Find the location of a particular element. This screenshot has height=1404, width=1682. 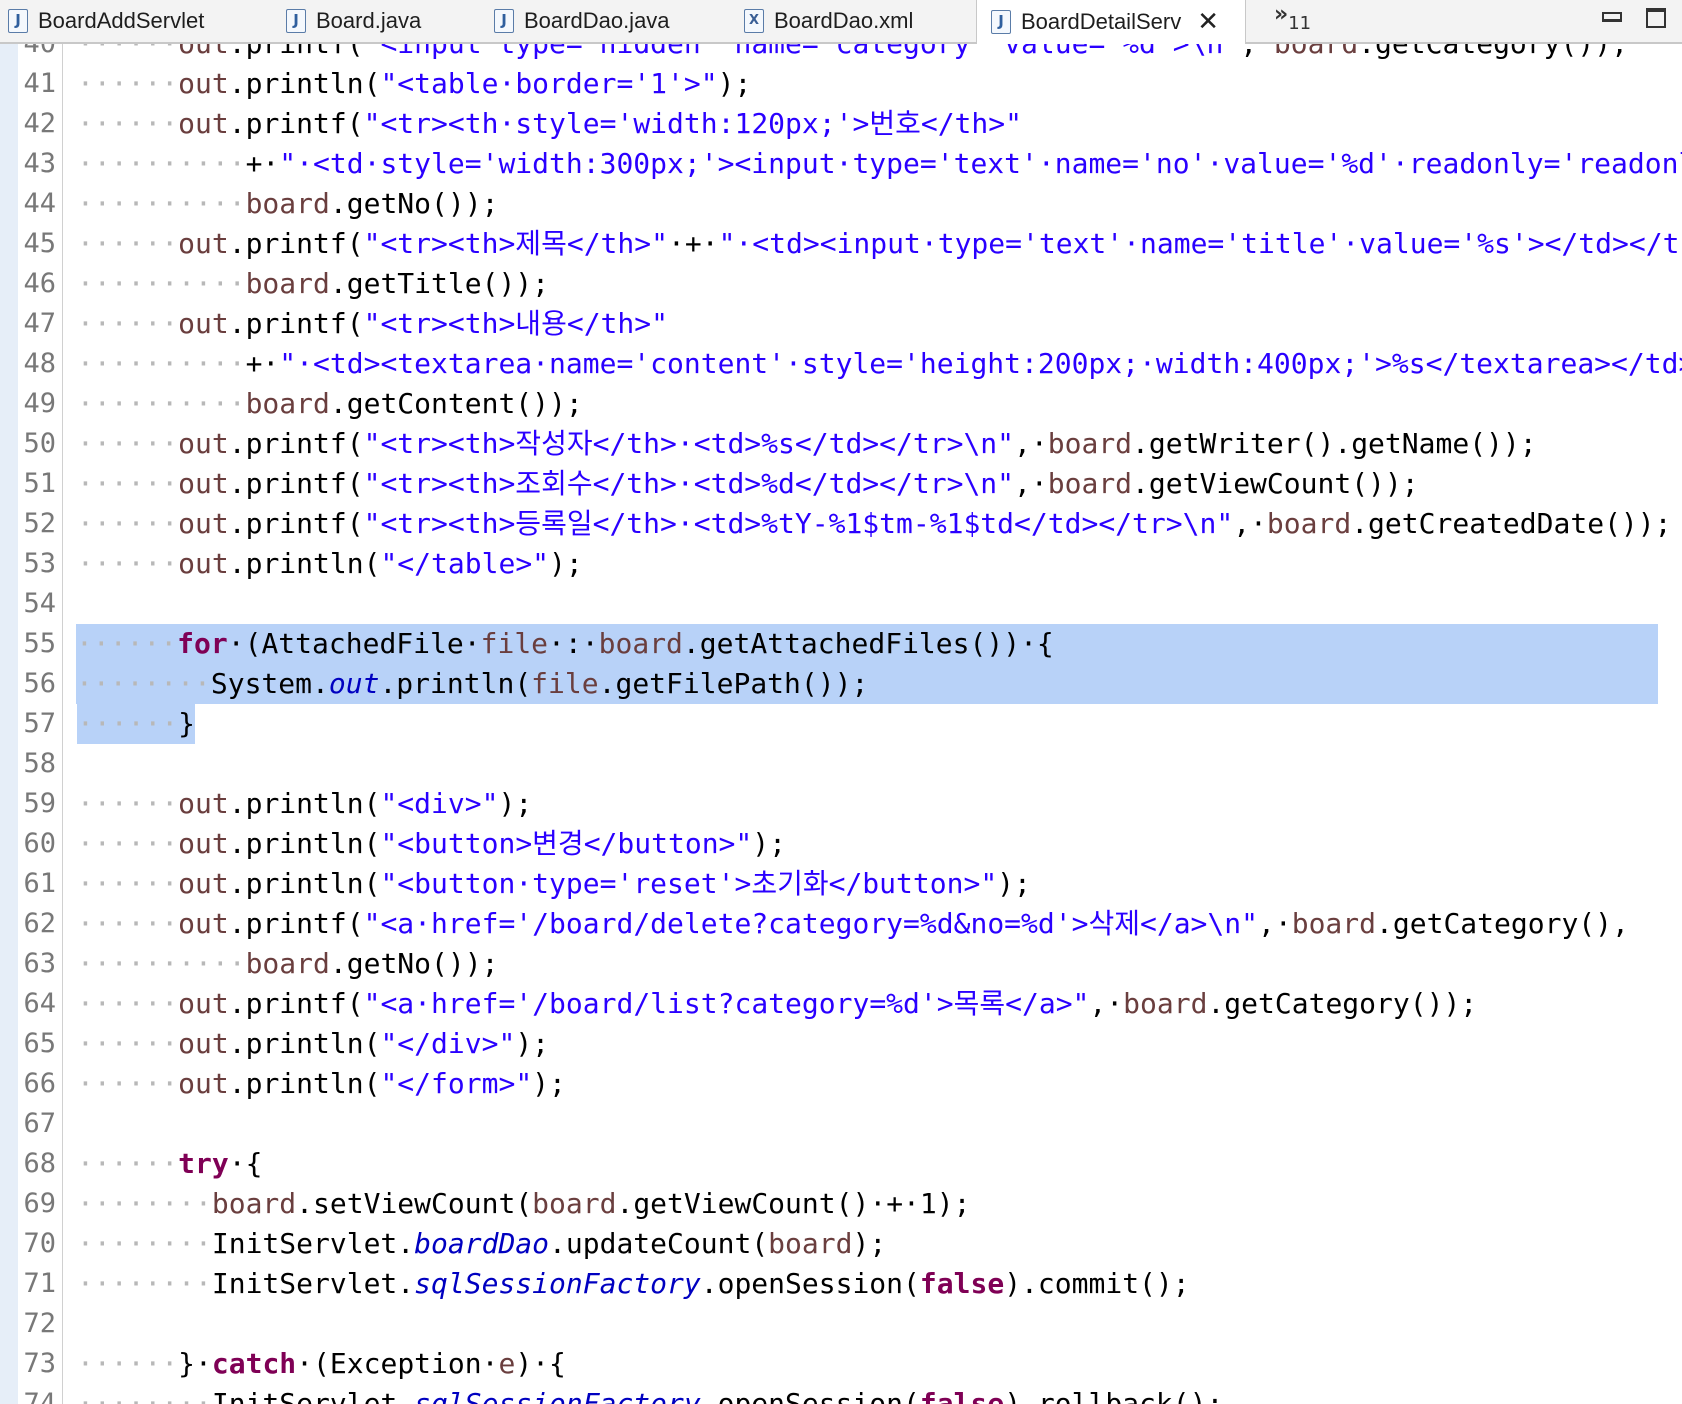

code-line: 53 ······out.println("</table>"); is located at coordinates (841, 564).